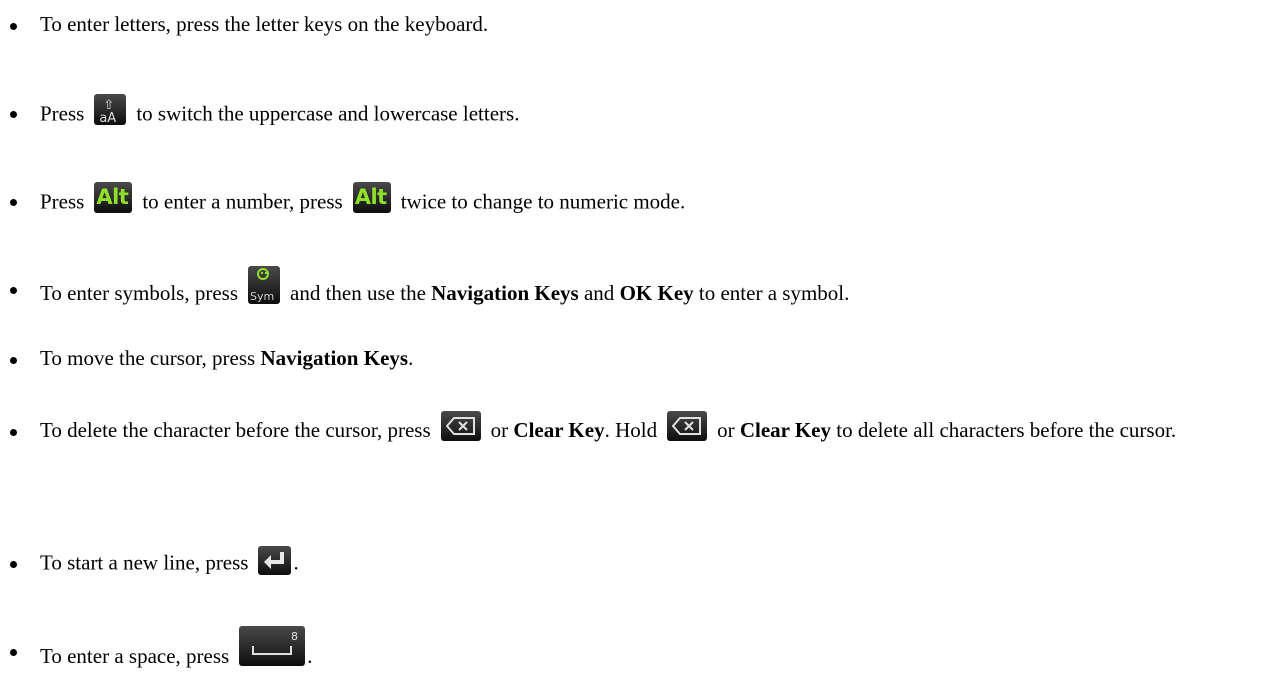 The height and width of the screenshot is (679, 1276). Describe the element at coordinates (262, 296) in the screenshot. I see `sym-key-label: Sym` at that location.